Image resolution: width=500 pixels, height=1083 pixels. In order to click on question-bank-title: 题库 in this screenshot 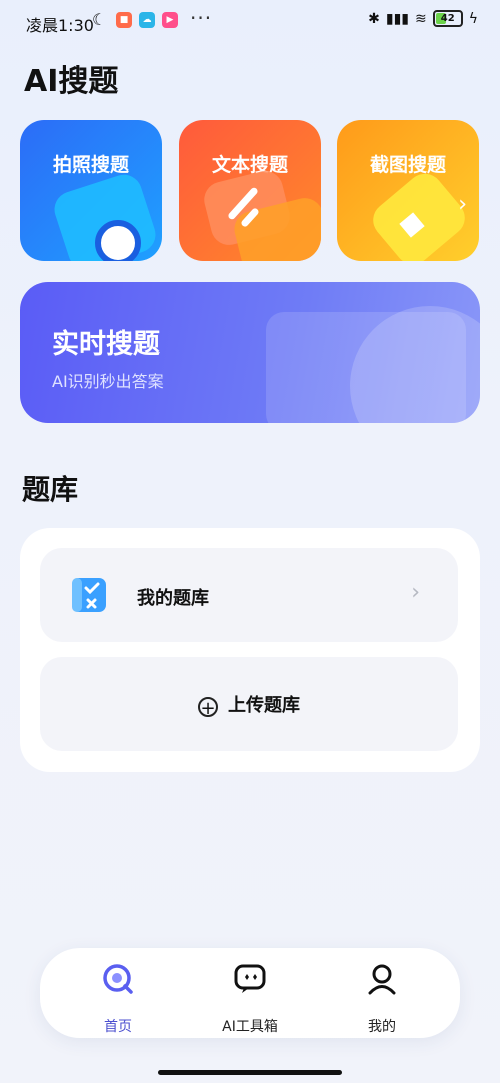, I will do `click(50, 489)`.